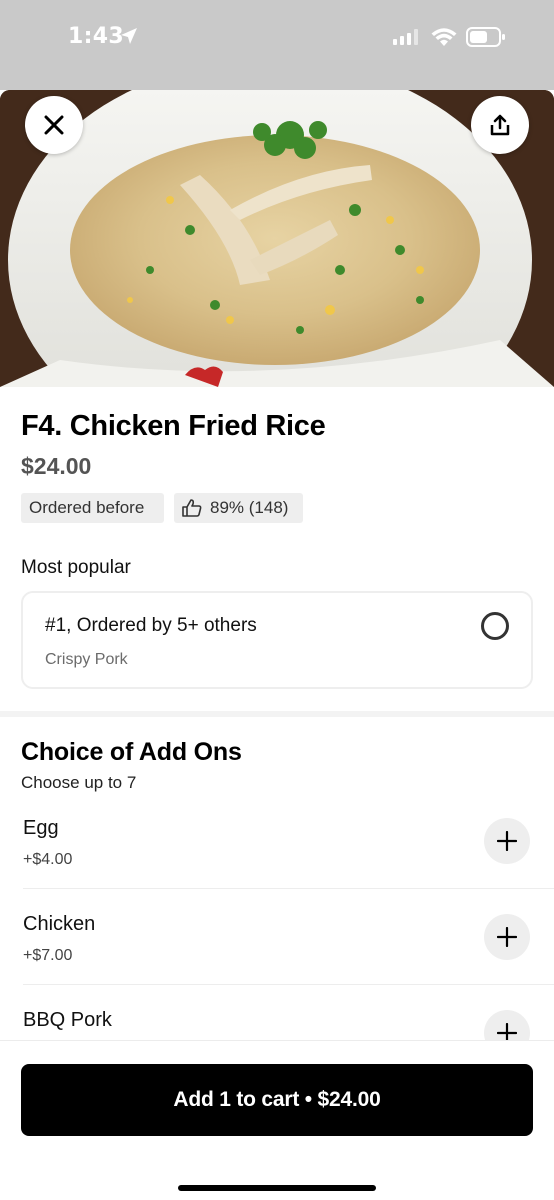 The width and height of the screenshot is (554, 1200). What do you see at coordinates (129, 36) in the screenshot?
I see `location-arrow-icon` at bounding box center [129, 36].